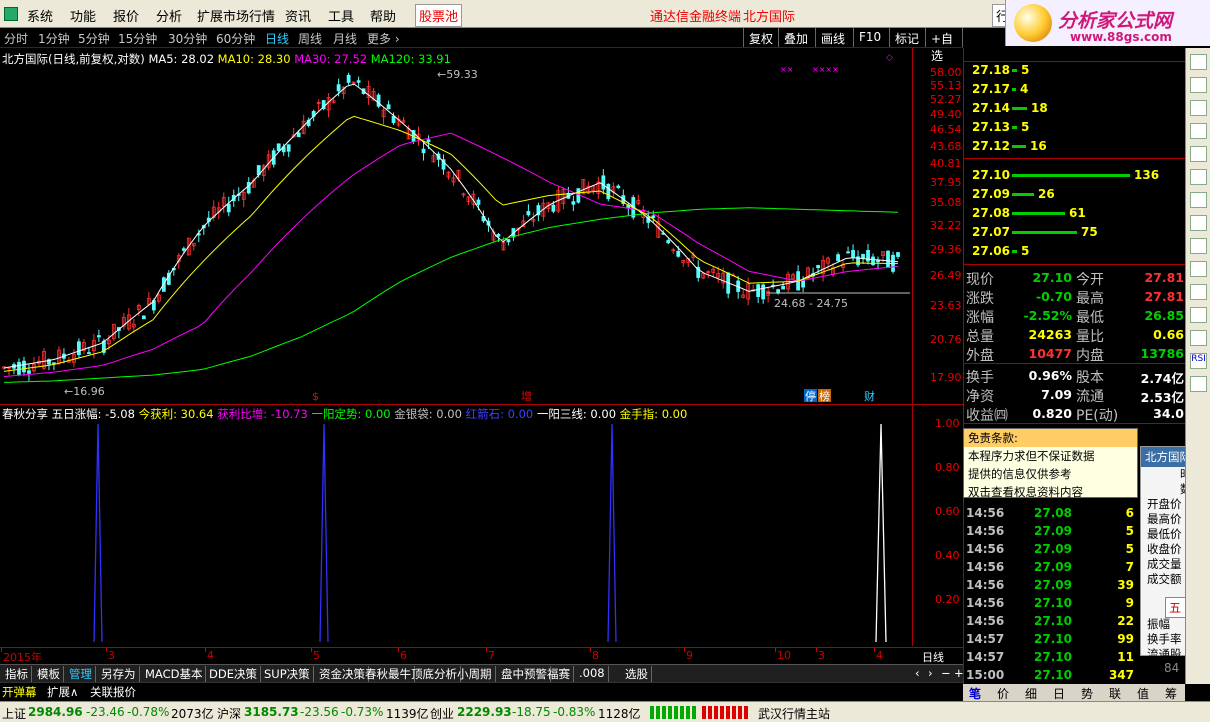 Image resolution: width=1210 pixels, height=722 pixels. What do you see at coordinates (233, 674) in the screenshot?
I see `indicator-tab: DDE决策` at bounding box center [233, 674].